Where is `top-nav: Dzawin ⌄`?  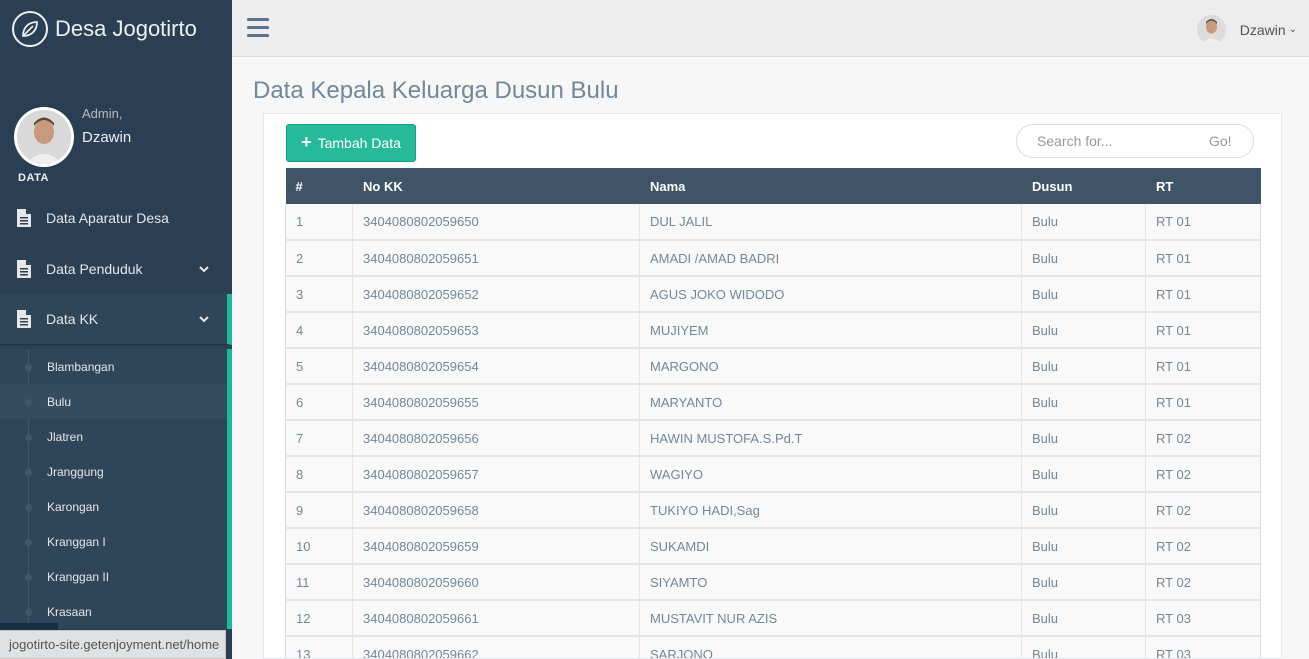 top-nav: Dzawin ⌄ is located at coordinates (770, 28).